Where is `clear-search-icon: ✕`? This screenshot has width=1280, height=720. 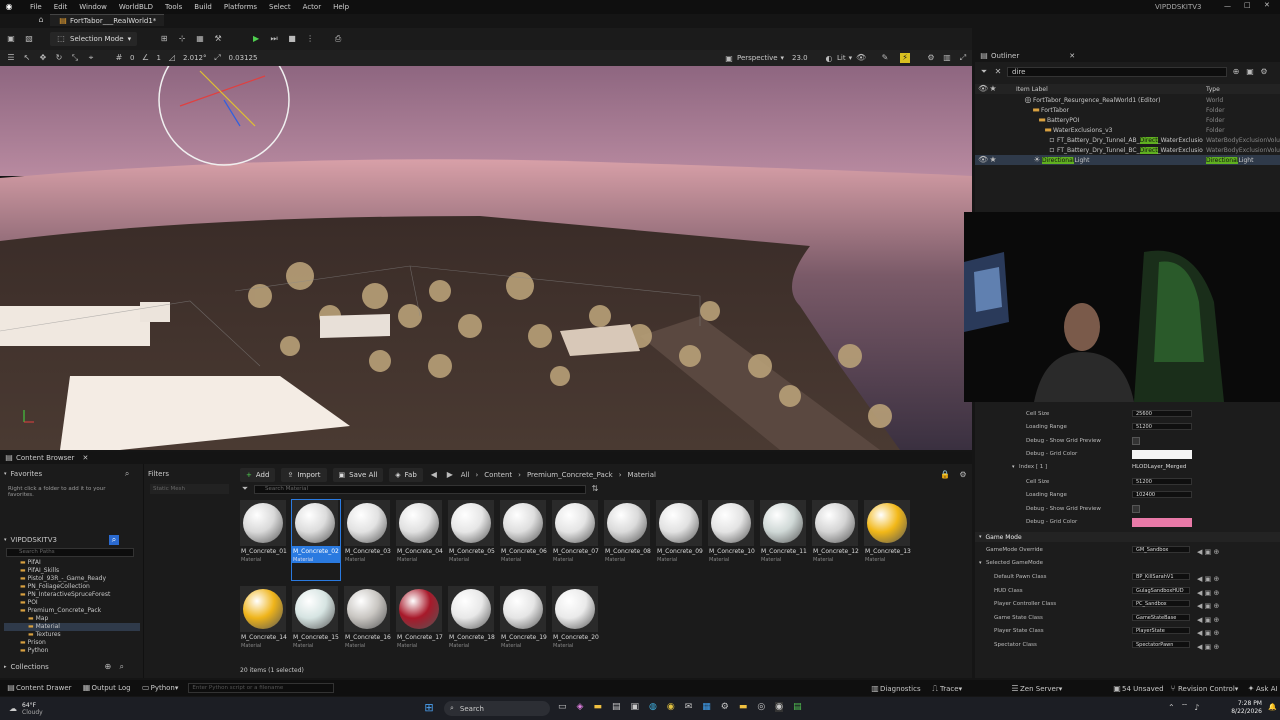 clear-search-icon: ✕ is located at coordinates (998, 72).